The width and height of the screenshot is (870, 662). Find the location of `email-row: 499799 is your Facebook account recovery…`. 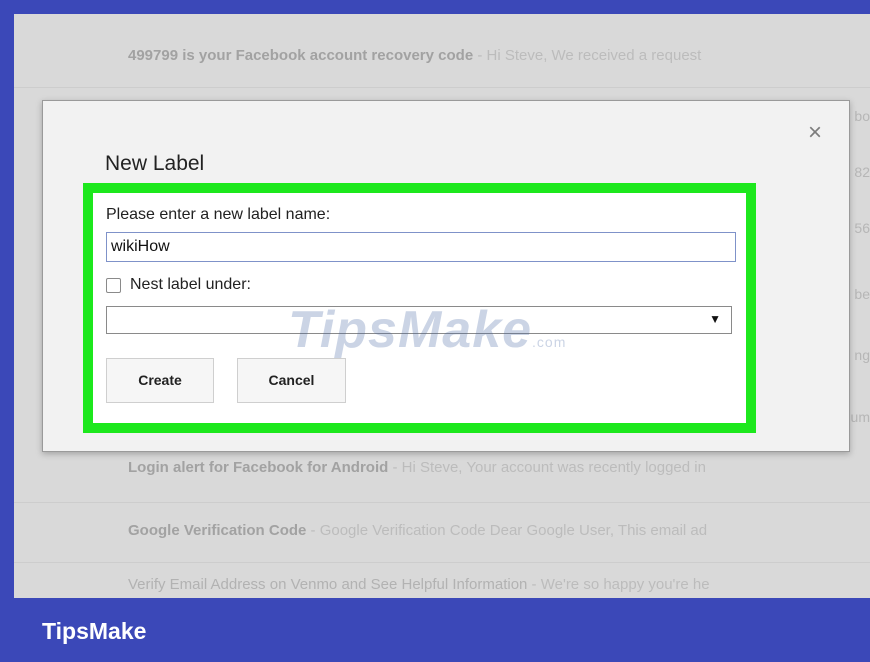

email-row: 499799 is your Facebook account recovery… is located at coordinates (499, 58).